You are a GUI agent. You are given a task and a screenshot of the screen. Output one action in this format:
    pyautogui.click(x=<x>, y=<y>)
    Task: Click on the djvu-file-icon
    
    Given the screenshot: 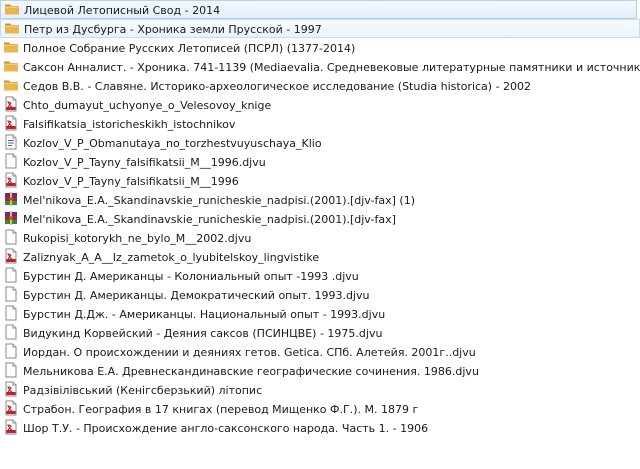 What is the action you would take?
    pyautogui.click(x=11, y=142)
    